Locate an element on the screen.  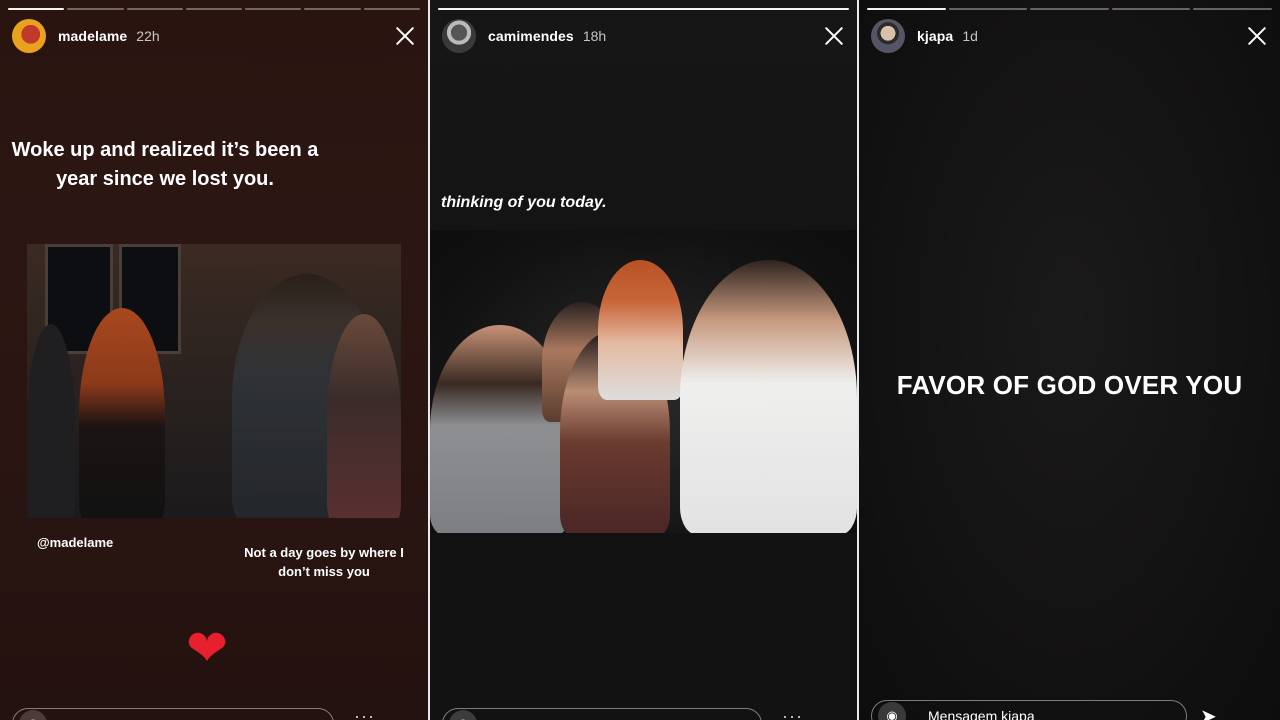
reply-input: ◉ Mensagem kjapa is located at coordinates (1029, 710).